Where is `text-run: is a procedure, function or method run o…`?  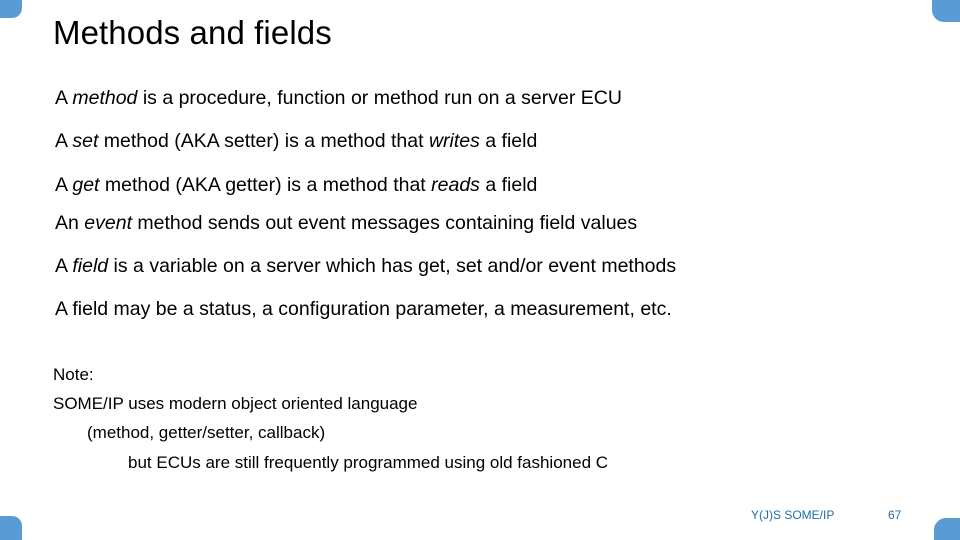 text-run: is a procedure, function or method run o… is located at coordinates (379, 98).